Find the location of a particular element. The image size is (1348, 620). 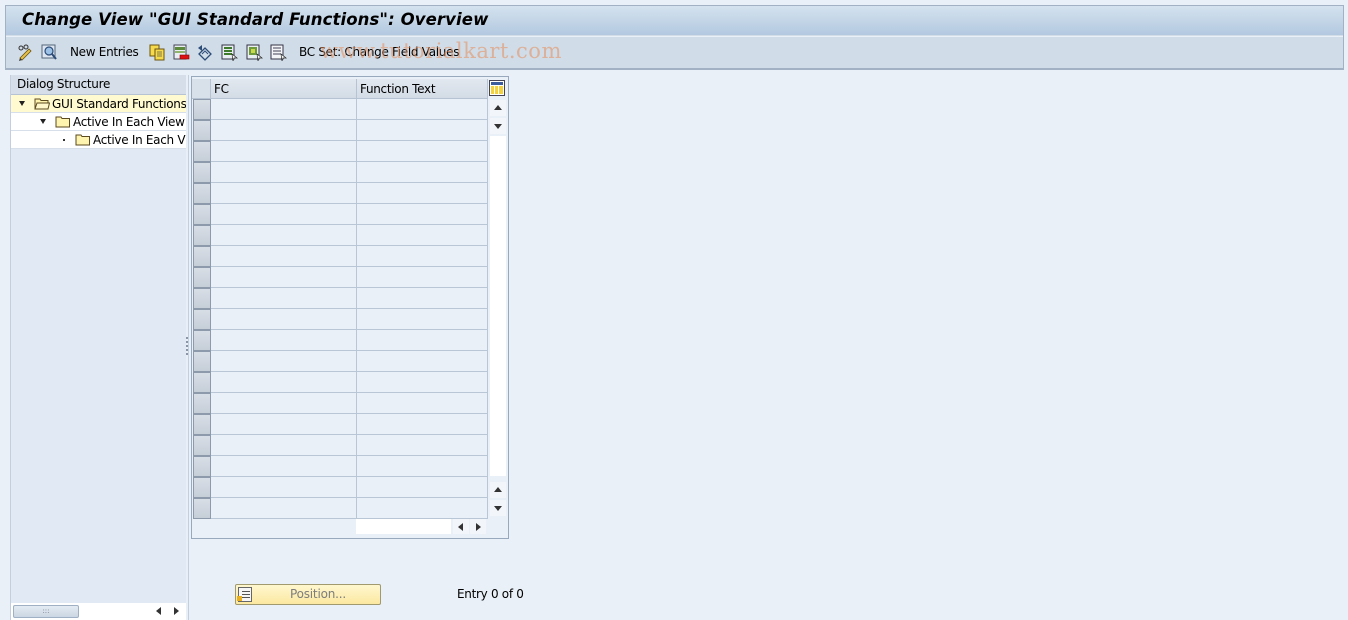

select-all-button is located at coordinates (229, 52).